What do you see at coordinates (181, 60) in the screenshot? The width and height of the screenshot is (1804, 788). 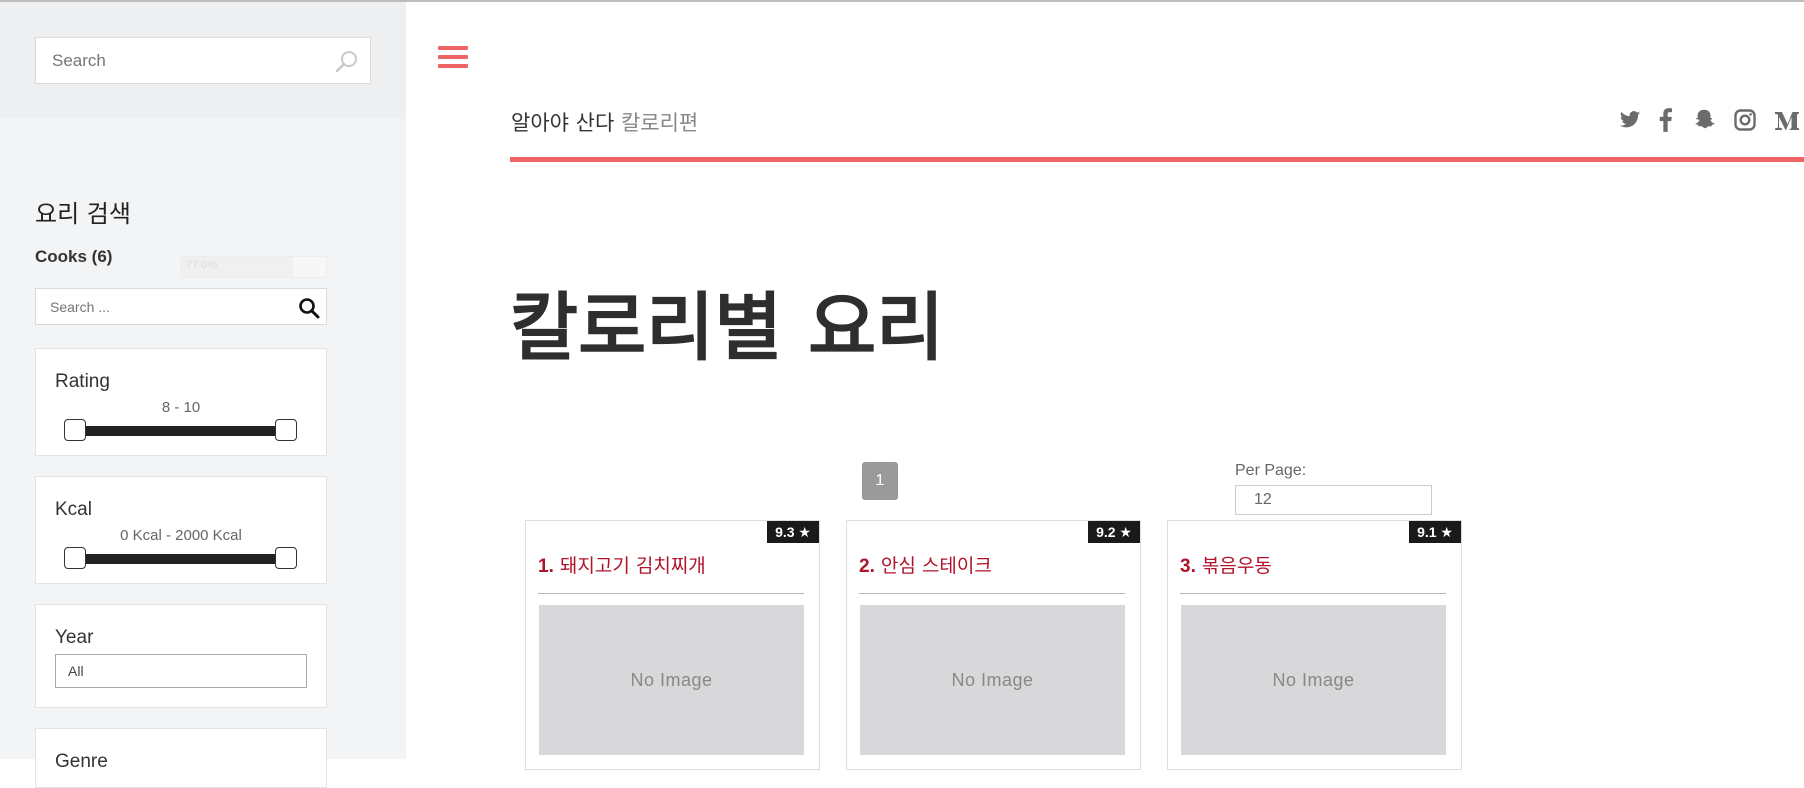 I see `site-search-input` at bounding box center [181, 60].